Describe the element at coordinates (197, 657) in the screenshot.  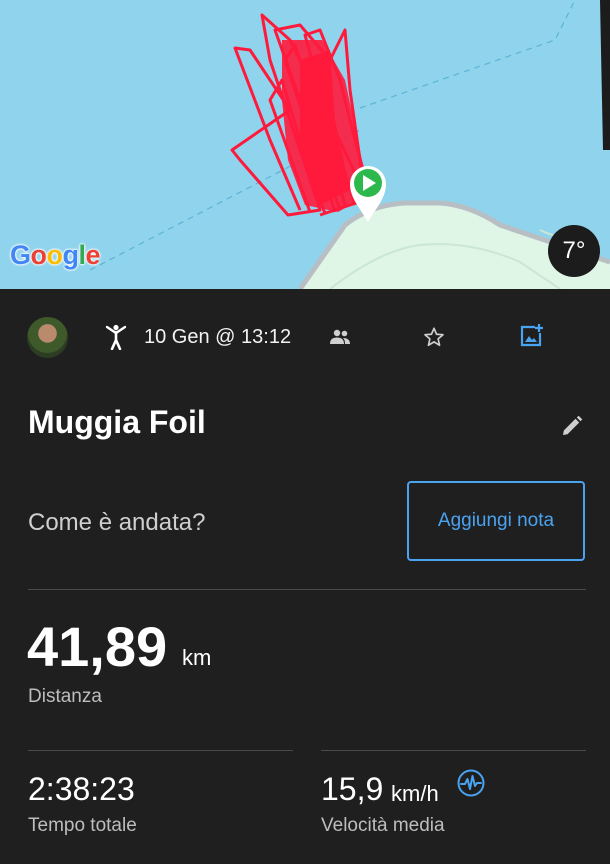
I see `distance-unit: km` at that location.